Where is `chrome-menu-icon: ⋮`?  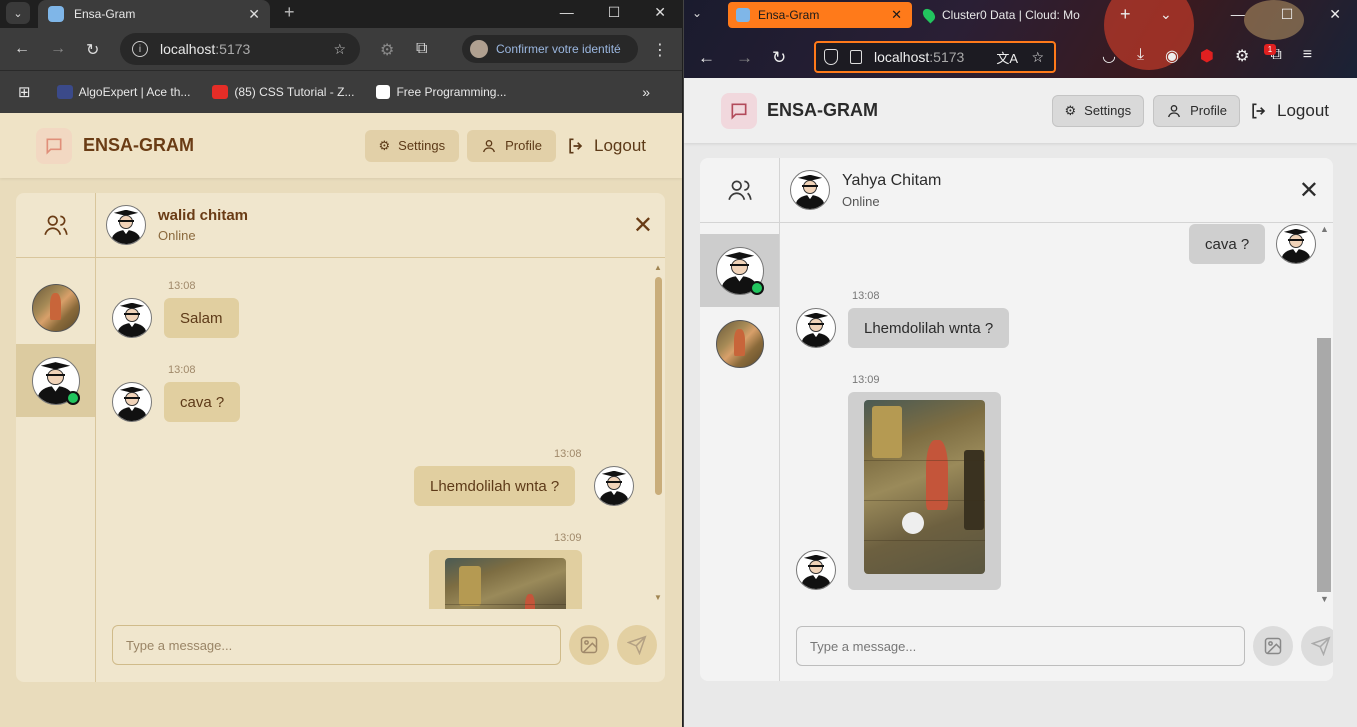
chrome-menu-icon: ⋮ is located at coordinates (660, 50).